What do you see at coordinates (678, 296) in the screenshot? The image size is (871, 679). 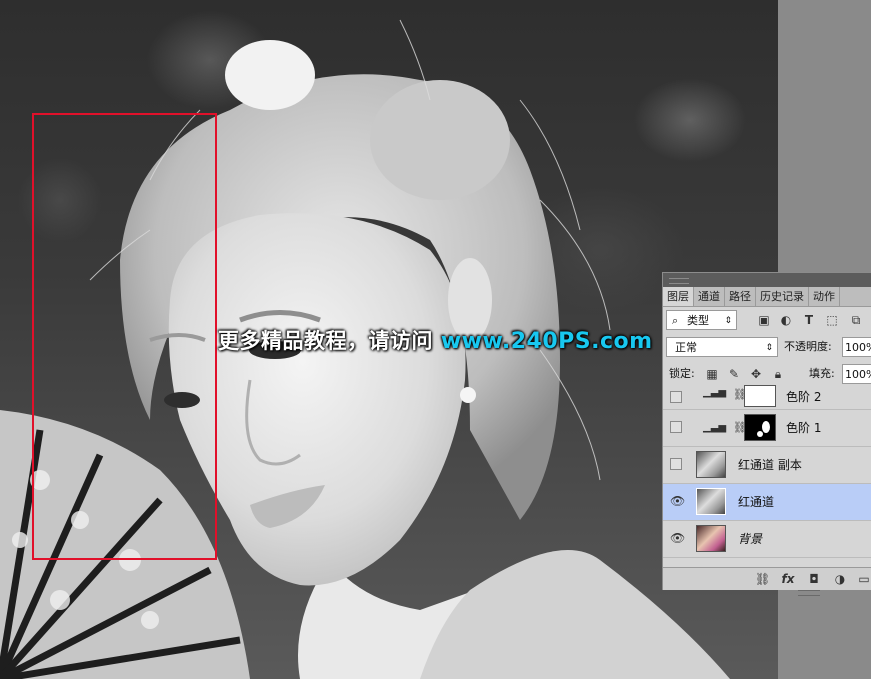 I see `tab-layers: 图层` at bounding box center [678, 296].